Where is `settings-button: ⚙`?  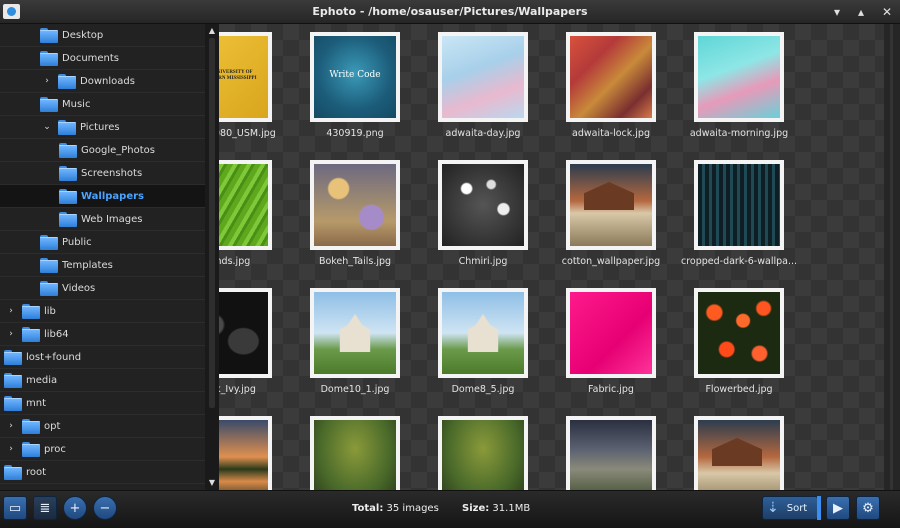 settings-button: ⚙ is located at coordinates (868, 508).